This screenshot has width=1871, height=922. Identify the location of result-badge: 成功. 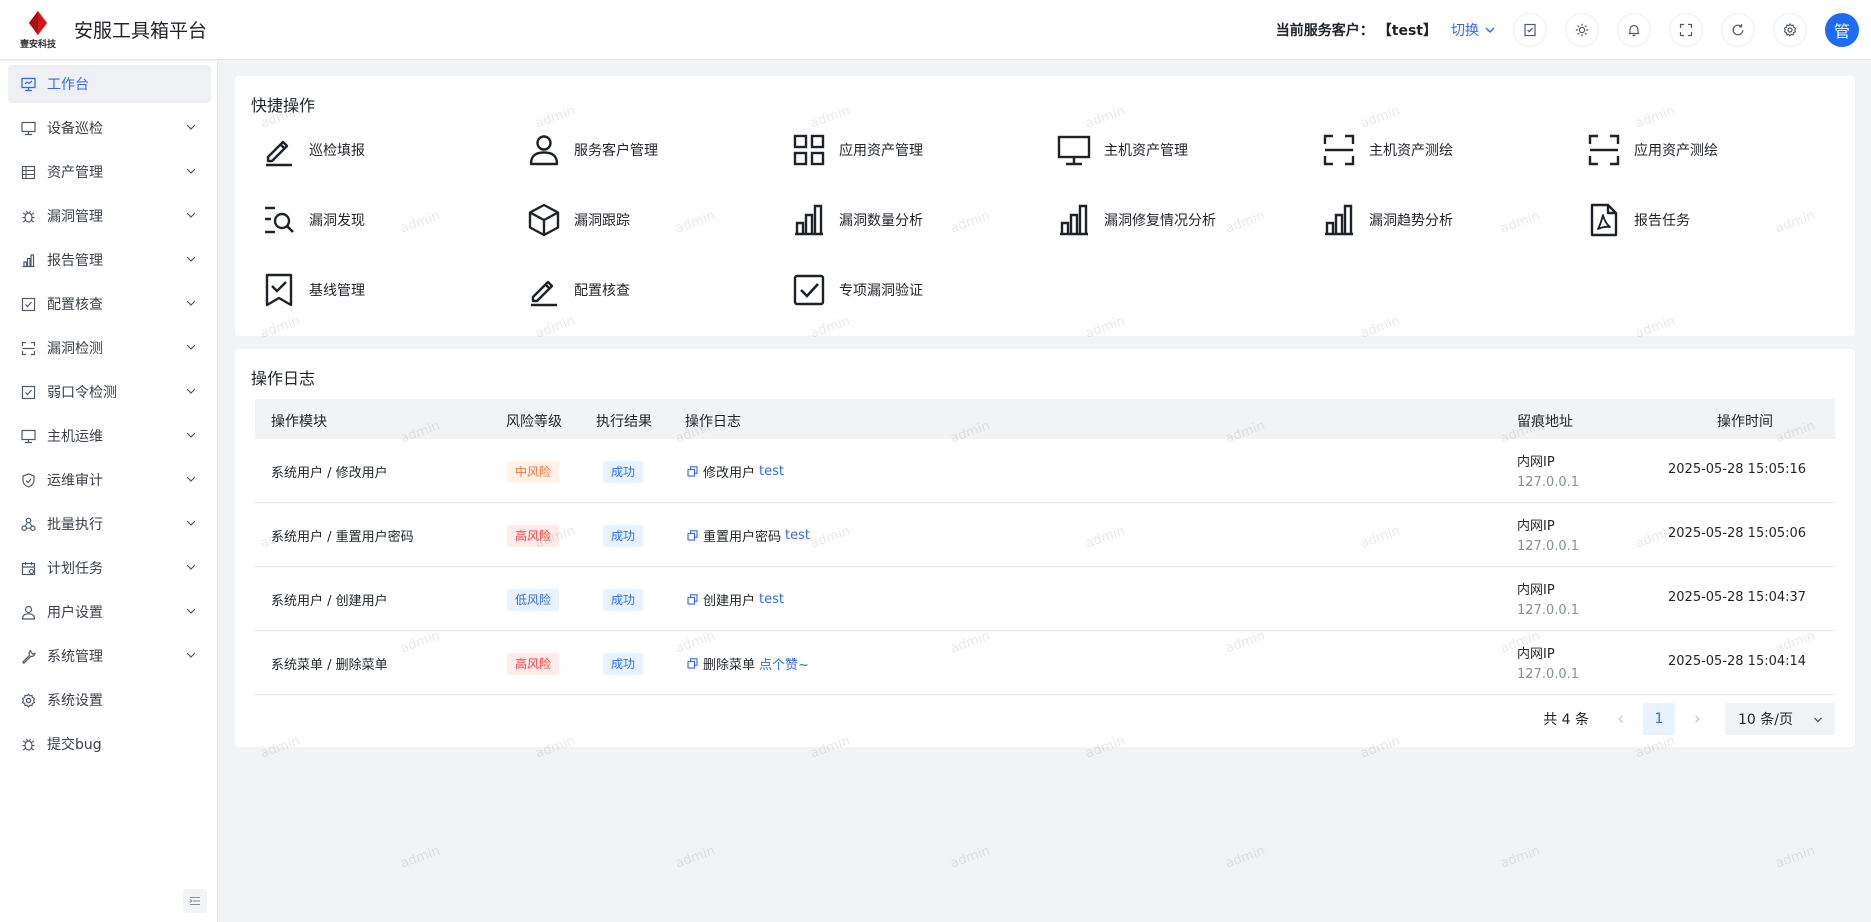
(623, 472).